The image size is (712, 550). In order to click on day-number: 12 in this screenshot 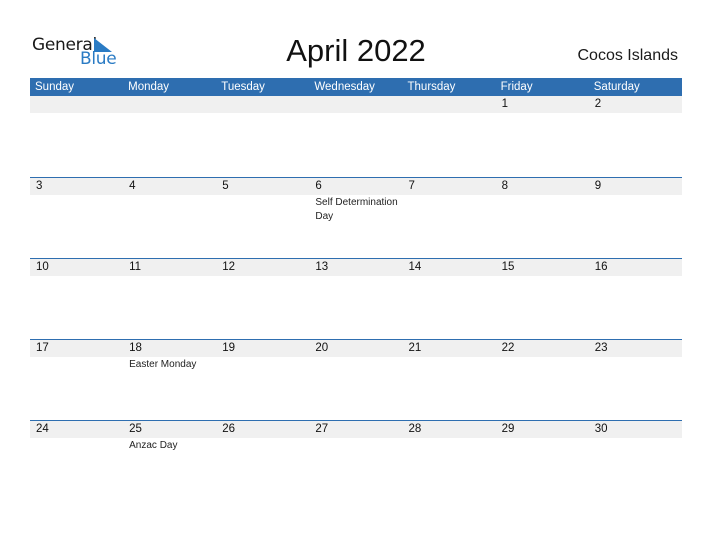, I will do `click(229, 267)`.